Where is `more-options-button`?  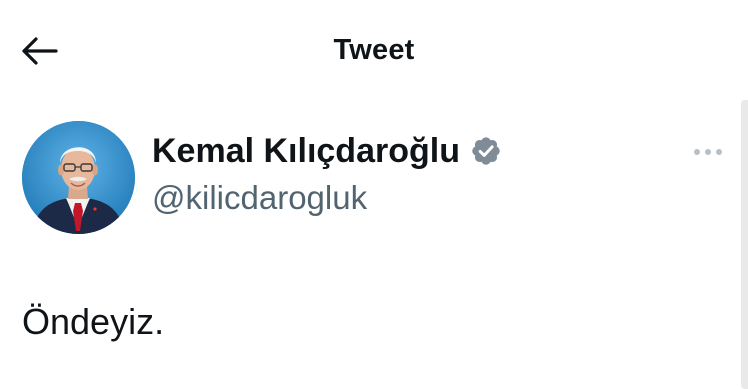
more-options-button is located at coordinates (708, 152).